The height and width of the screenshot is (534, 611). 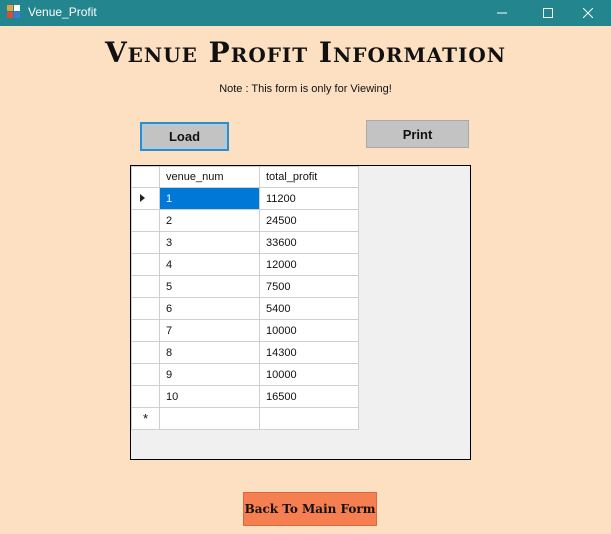 I want to click on new-row-header: *, so click(x=145, y=418).